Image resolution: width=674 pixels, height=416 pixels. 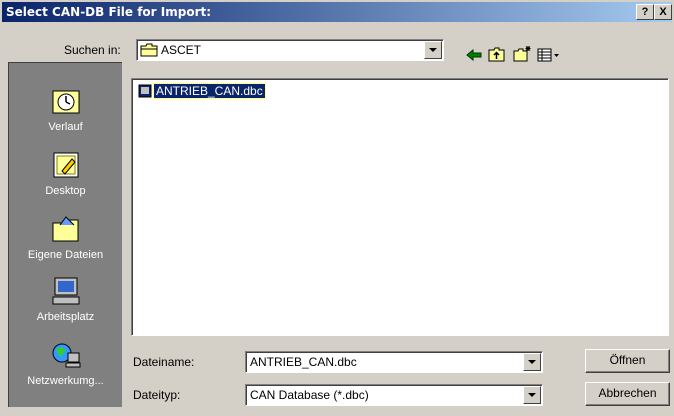 What do you see at coordinates (92, 50) in the screenshot?
I see `lookin-label: Suchen in:` at bounding box center [92, 50].